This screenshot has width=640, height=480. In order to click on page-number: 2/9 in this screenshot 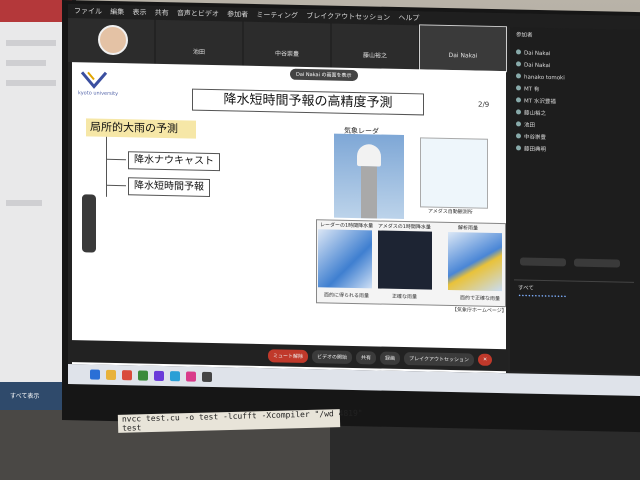, I will do `click(484, 104)`.